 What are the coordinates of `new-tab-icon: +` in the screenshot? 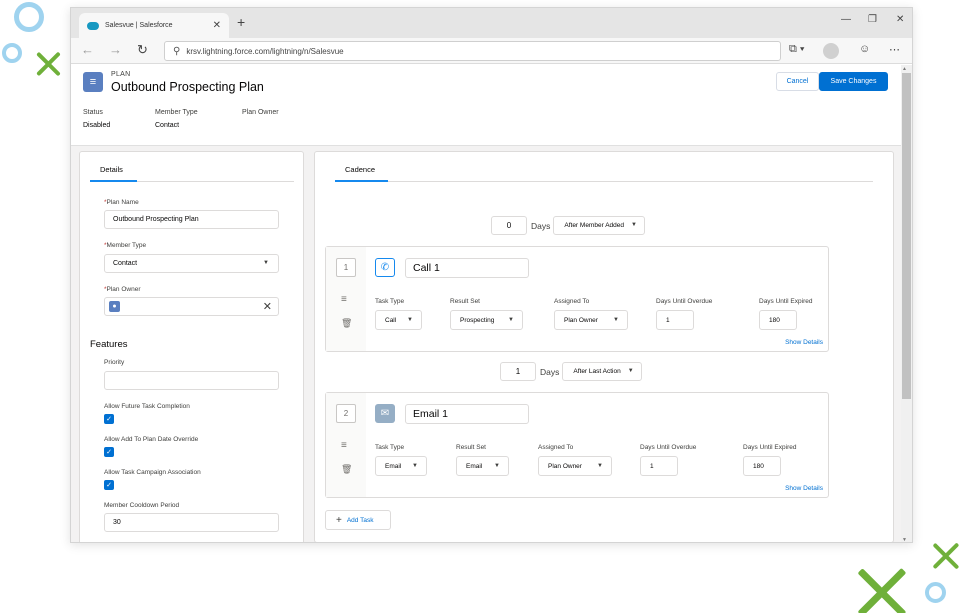 It's located at (241, 22).